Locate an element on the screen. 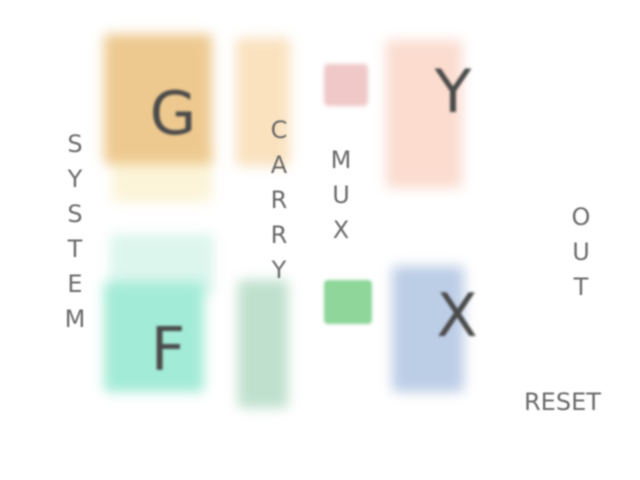 Image resolution: width=640 pixels, height=480 pixels. carry-label: CARRY is located at coordinates (279, 200).